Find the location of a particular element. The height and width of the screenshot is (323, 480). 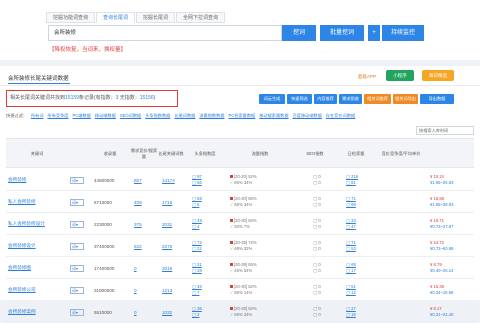

search-input: 会所装修 is located at coordinates (165, 33).